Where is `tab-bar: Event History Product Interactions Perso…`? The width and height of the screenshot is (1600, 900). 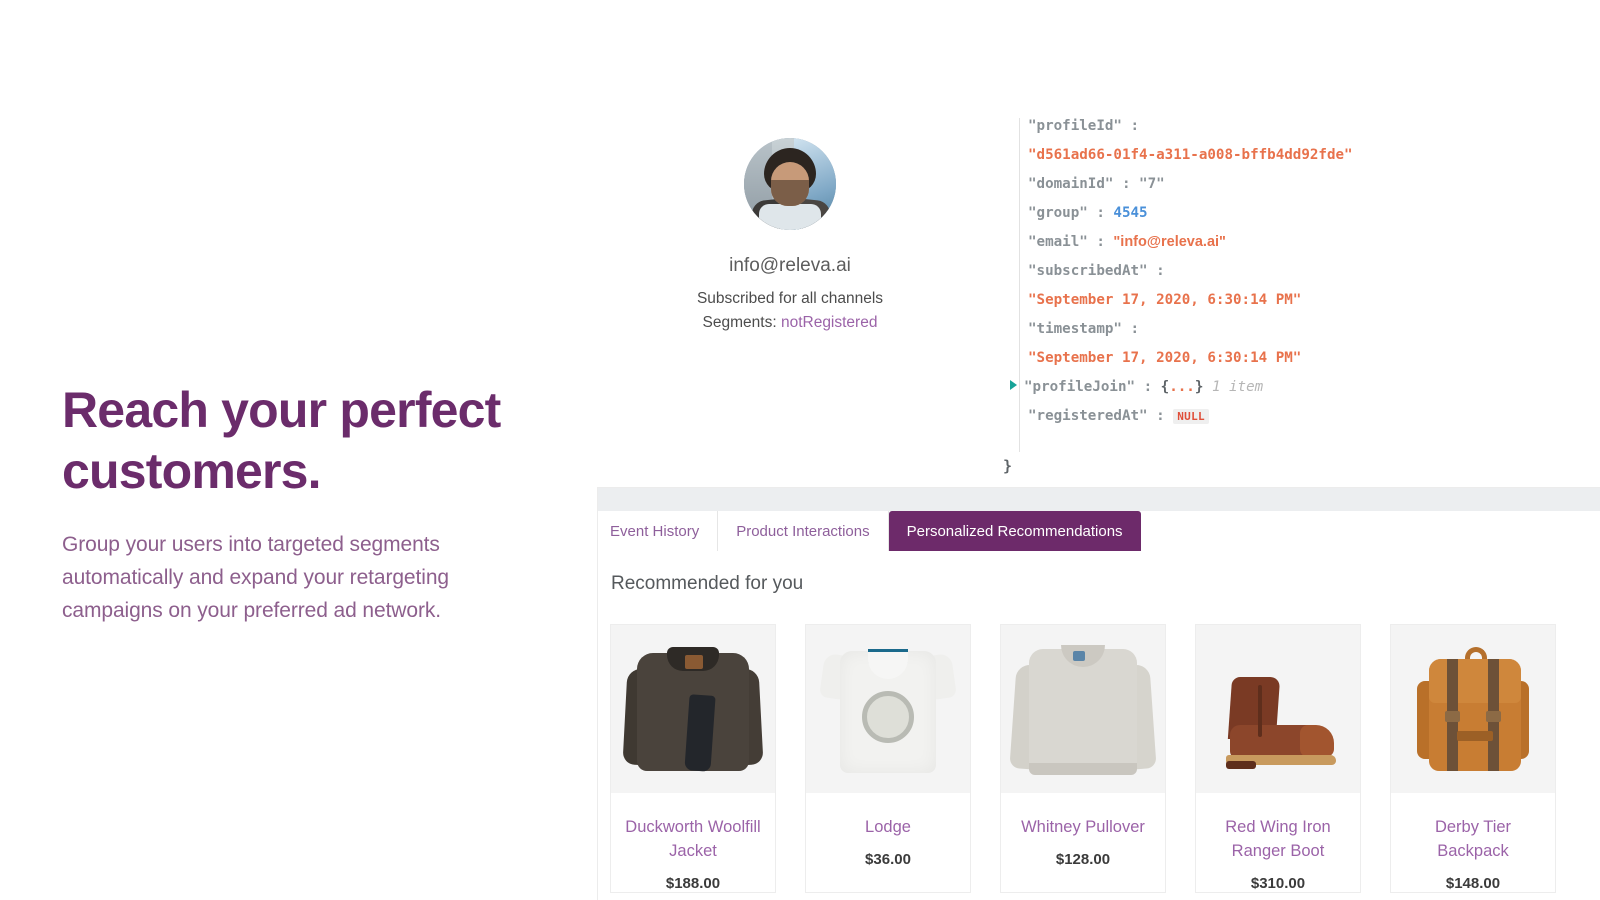 tab-bar: Event History Product Interactions Perso… is located at coordinates (1099, 531).